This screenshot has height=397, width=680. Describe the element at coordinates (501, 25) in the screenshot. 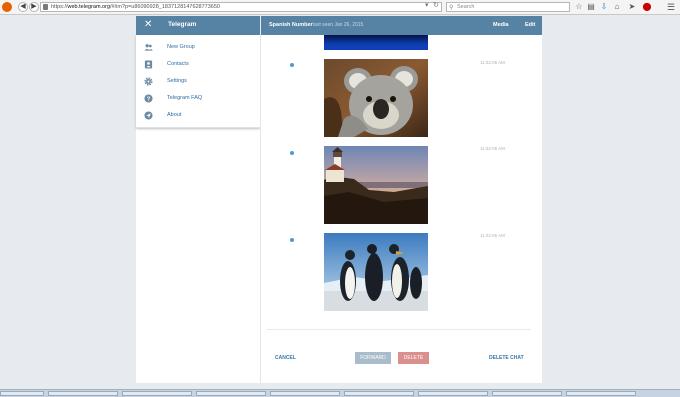

I see `media-button: Media` at that location.